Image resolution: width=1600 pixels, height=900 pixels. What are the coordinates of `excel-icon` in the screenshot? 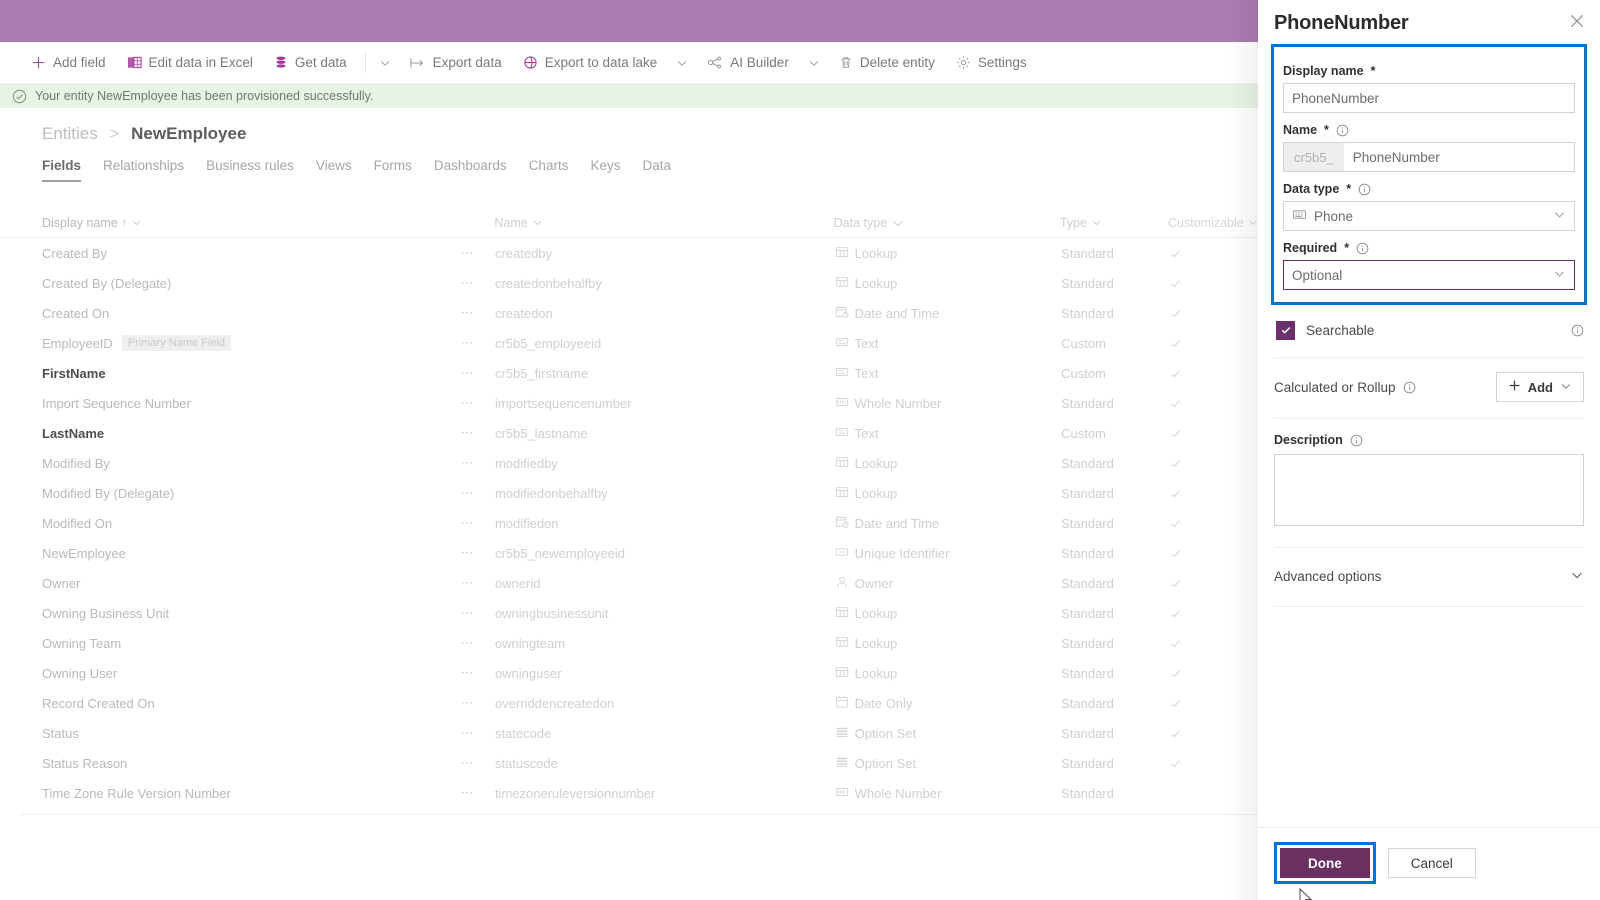 It's located at (134, 62).